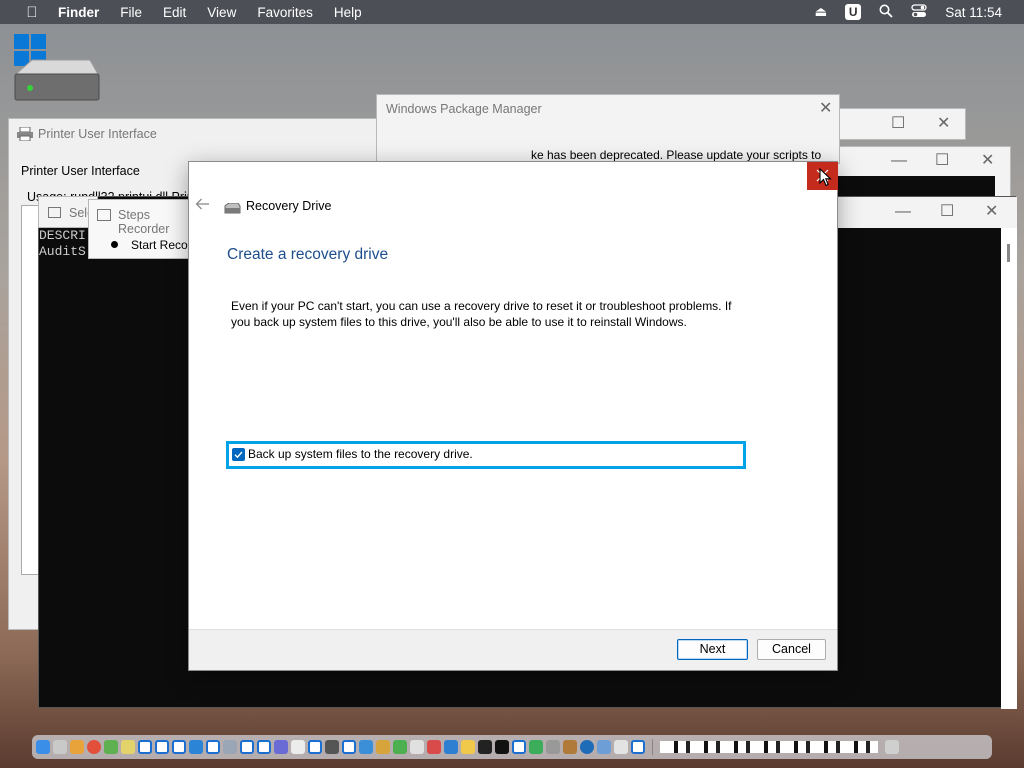 The width and height of the screenshot is (1024, 768). I want to click on dock-divider, so click(652, 747).